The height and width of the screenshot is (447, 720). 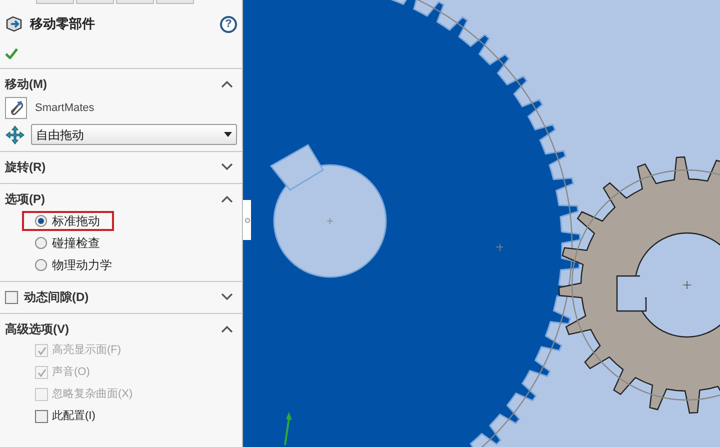 What do you see at coordinates (64, 108) in the screenshot?
I see `smartmates-label: SmartMates` at bounding box center [64, 108].